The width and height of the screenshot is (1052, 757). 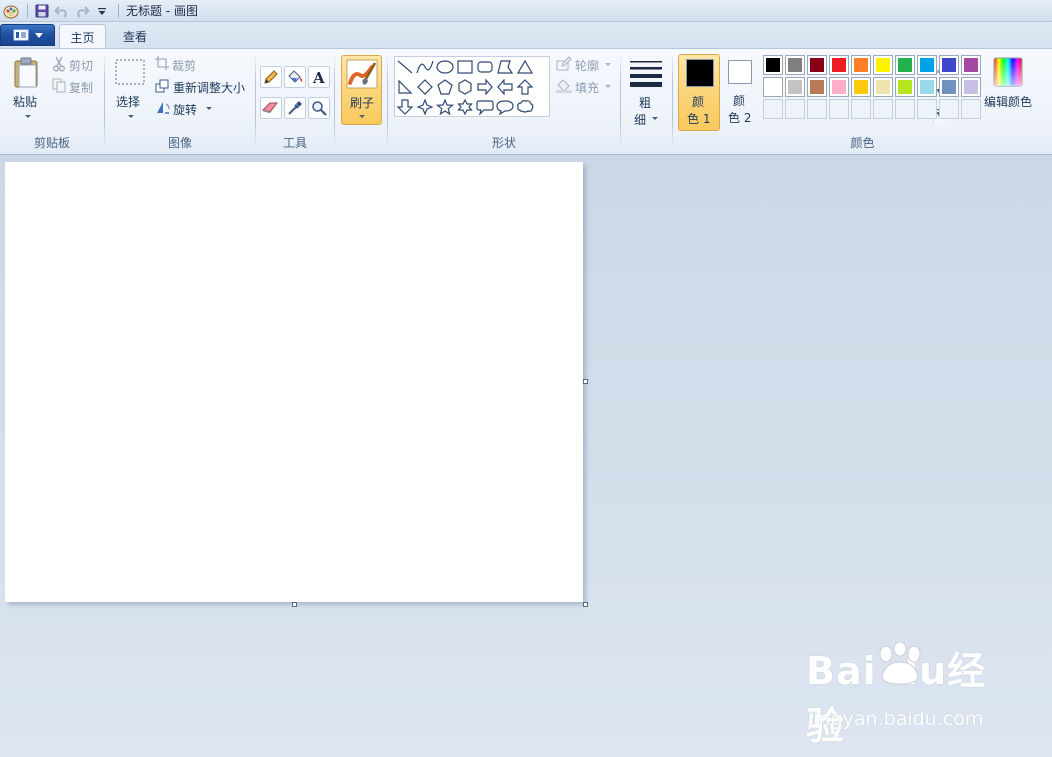 I want to click on tab-view: 查看, so click(x=135, y=36).